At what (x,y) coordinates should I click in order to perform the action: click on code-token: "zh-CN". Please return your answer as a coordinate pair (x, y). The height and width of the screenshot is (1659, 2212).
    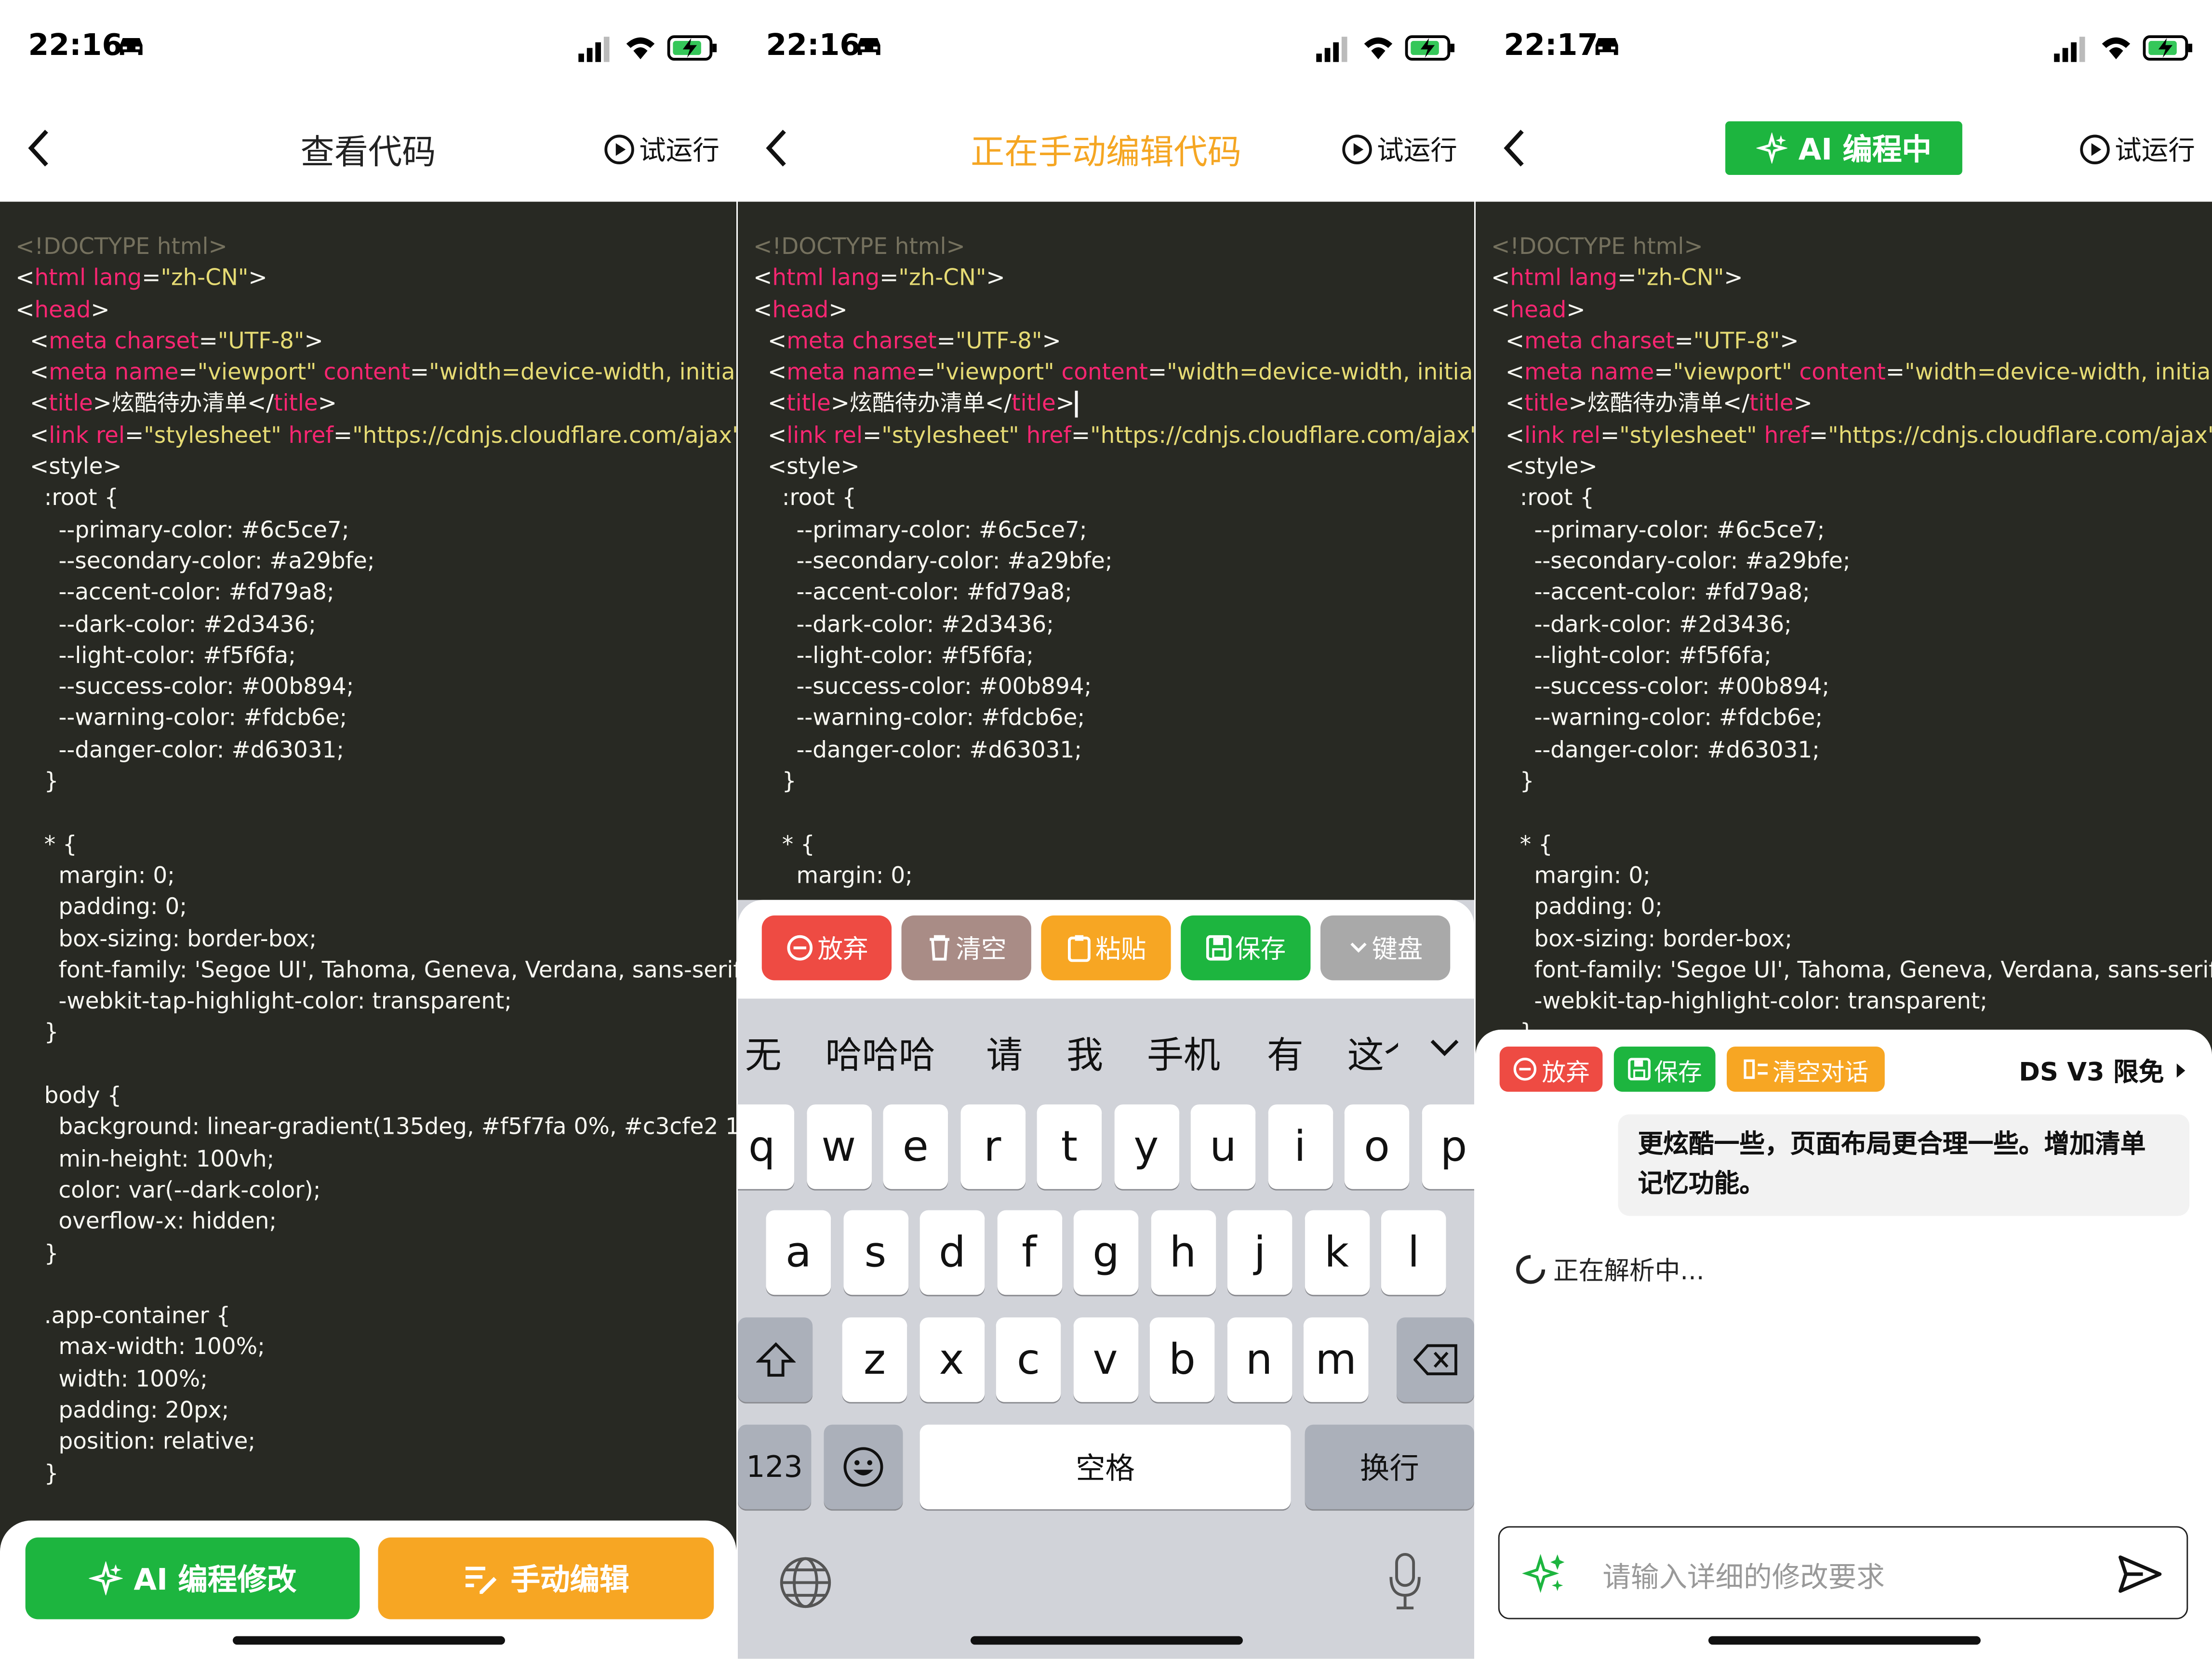
    Looking at the image, I should click on (942, 277).